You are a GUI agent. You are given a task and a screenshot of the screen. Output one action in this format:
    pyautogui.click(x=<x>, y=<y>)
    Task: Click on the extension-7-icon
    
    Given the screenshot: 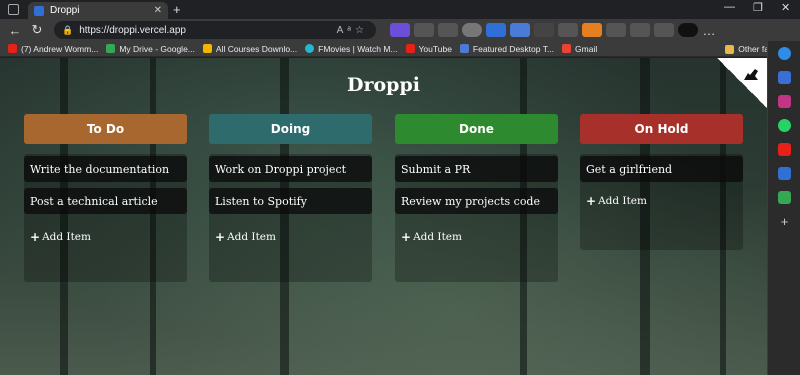 What is the action you would take?
    pyautogui.click(x=544, y=30)
    